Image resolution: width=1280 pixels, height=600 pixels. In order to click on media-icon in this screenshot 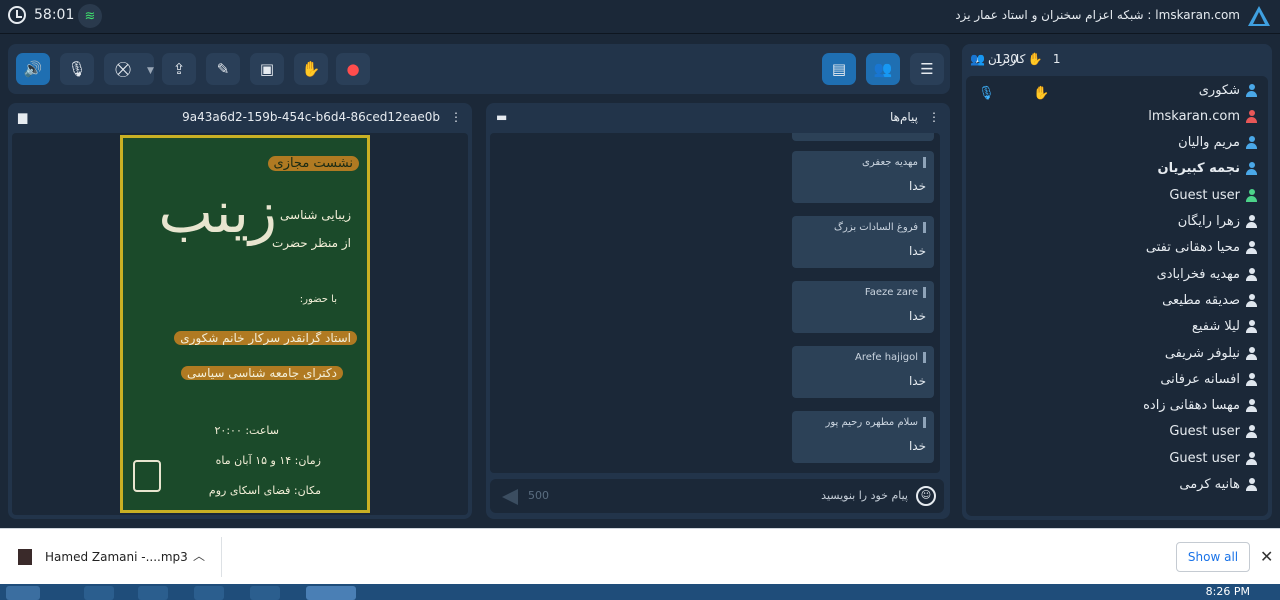, I will do `click(209, 593)`.